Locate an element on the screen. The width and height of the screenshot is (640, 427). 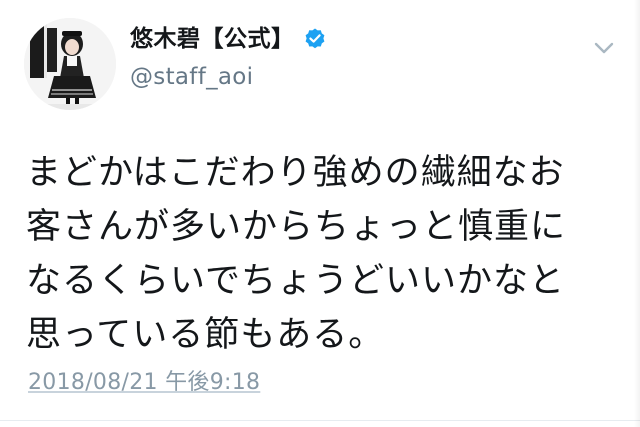
tweet-text-line: なるくらいでちょうどいいかなと is located at coordinates (295, 281).